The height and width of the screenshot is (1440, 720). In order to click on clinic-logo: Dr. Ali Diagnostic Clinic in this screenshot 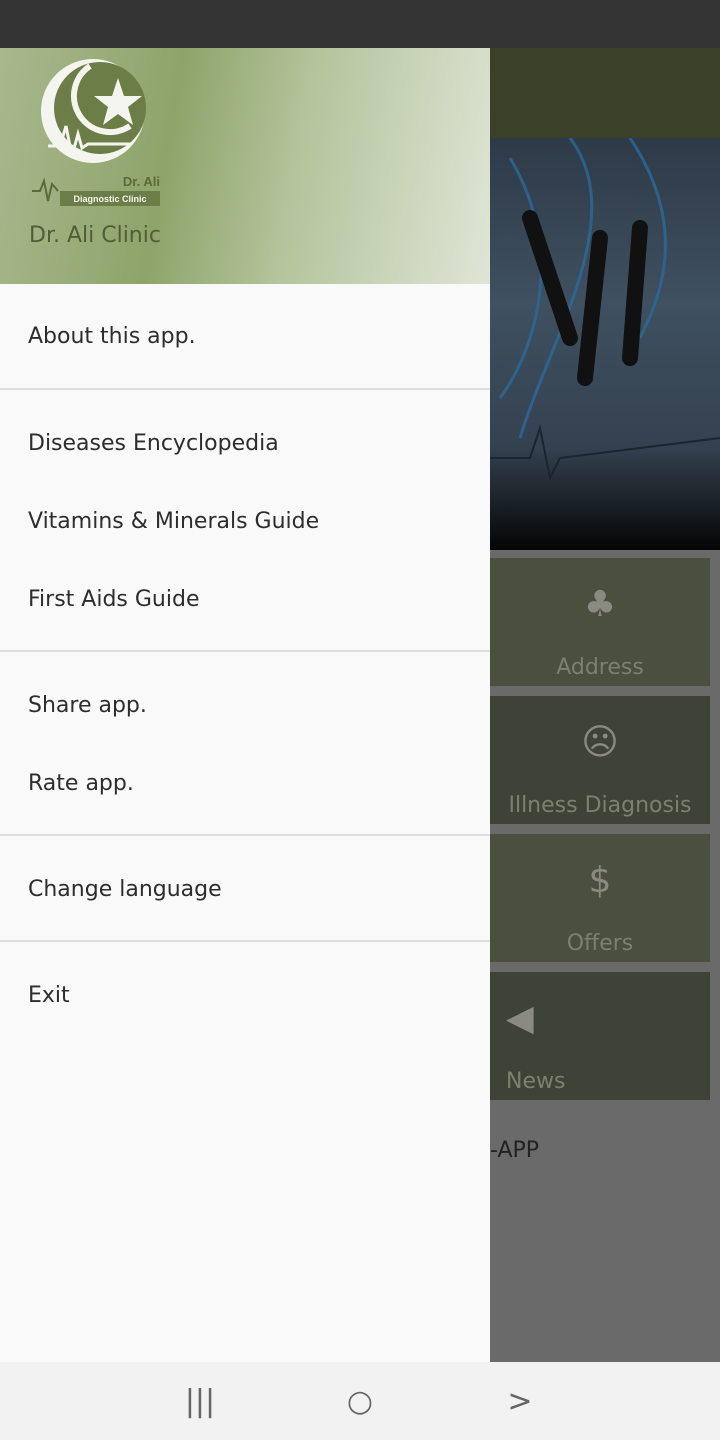, I will do `click(96, 132)`.